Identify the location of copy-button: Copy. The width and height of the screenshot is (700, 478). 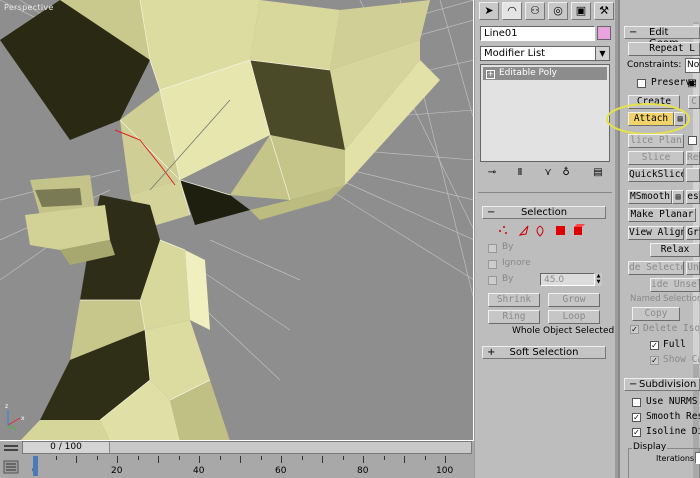
(656, 314).